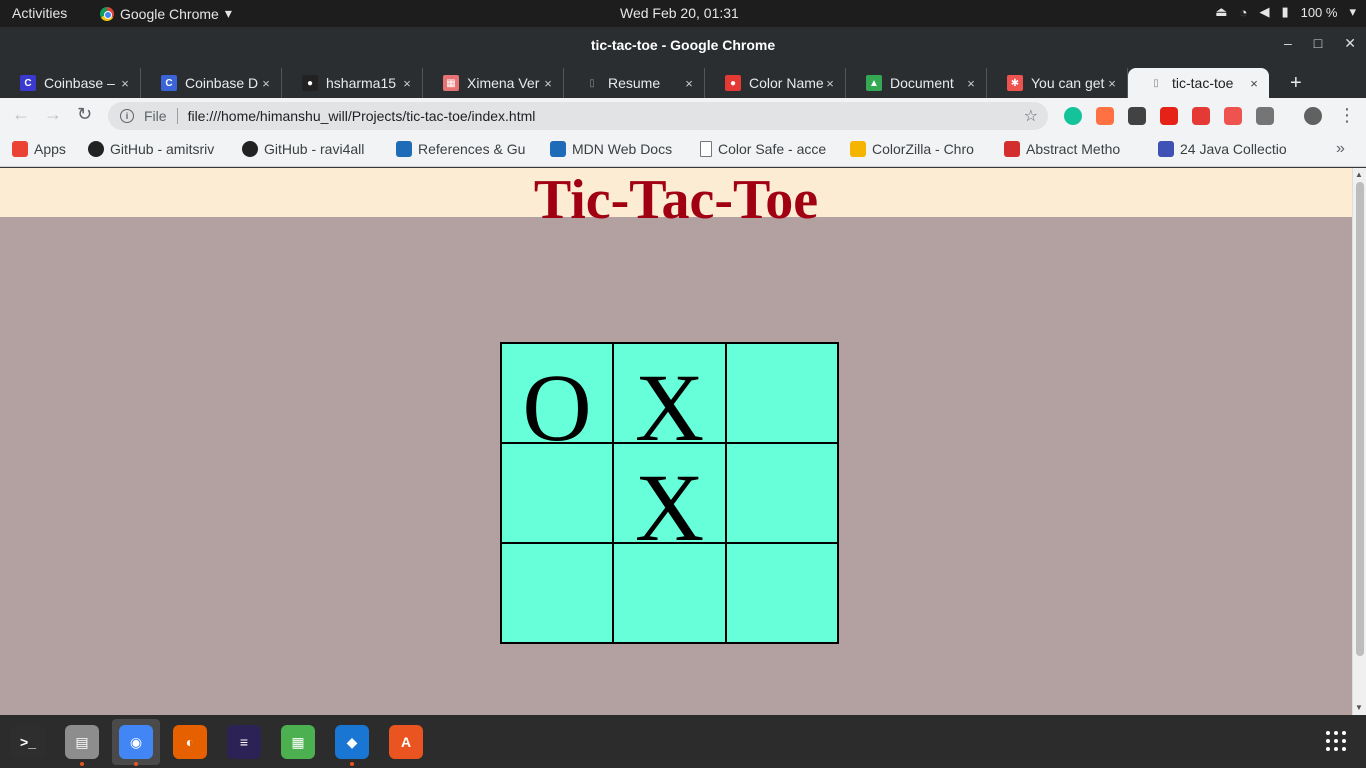 Image resolution: width=1366 pixels, height=768 pixels. What do you see at coordinates (1318, 43) in the screenshot?
I see `maximize-button: □` at bounding box center [1318, 43].